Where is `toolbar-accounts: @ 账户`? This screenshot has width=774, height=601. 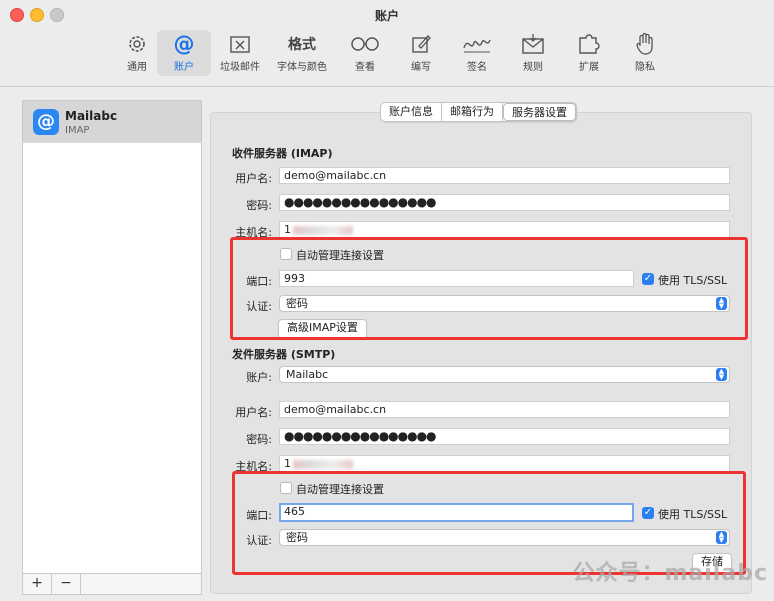
toolbar-accounts: @ 账户 is located at coordinates (184, 53).